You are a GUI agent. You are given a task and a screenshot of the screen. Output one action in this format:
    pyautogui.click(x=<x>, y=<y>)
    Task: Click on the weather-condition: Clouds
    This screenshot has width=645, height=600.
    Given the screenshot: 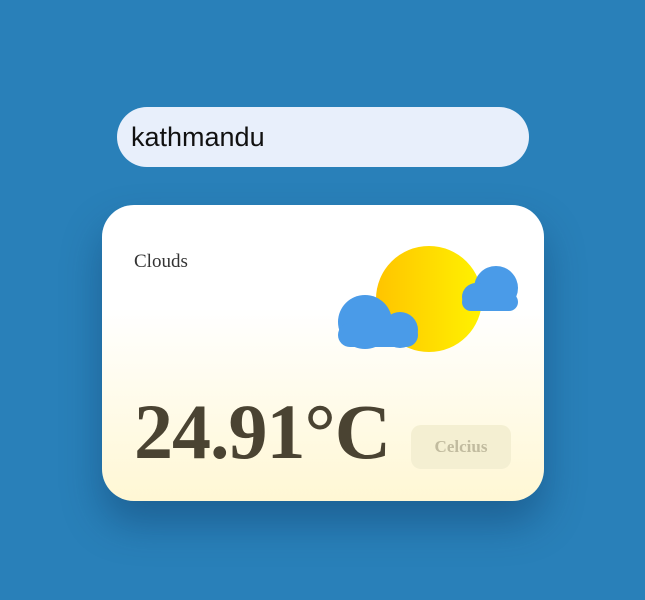 What is the action you would take?
    pyautogui.click(x=161, y=261)
    